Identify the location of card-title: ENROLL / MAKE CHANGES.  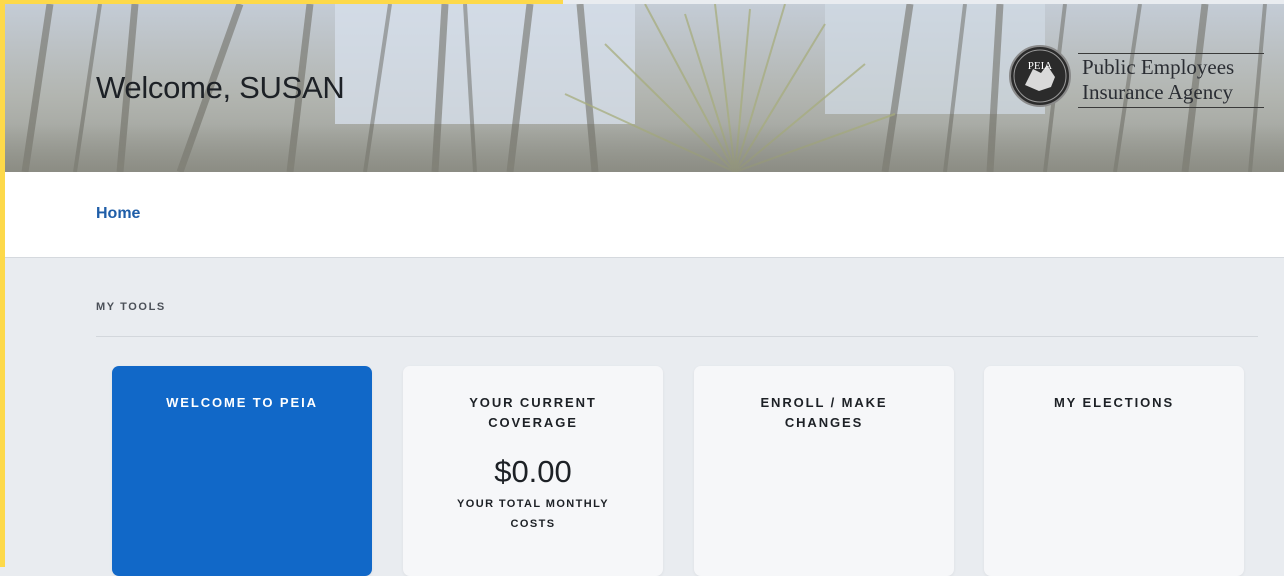
(824, 412).